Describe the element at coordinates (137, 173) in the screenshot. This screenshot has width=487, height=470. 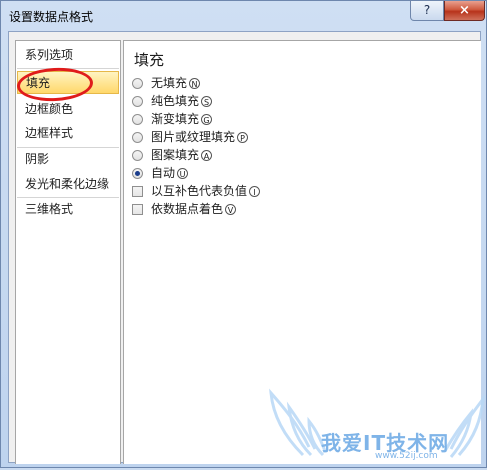
I see `radio-button-selected` at that location.